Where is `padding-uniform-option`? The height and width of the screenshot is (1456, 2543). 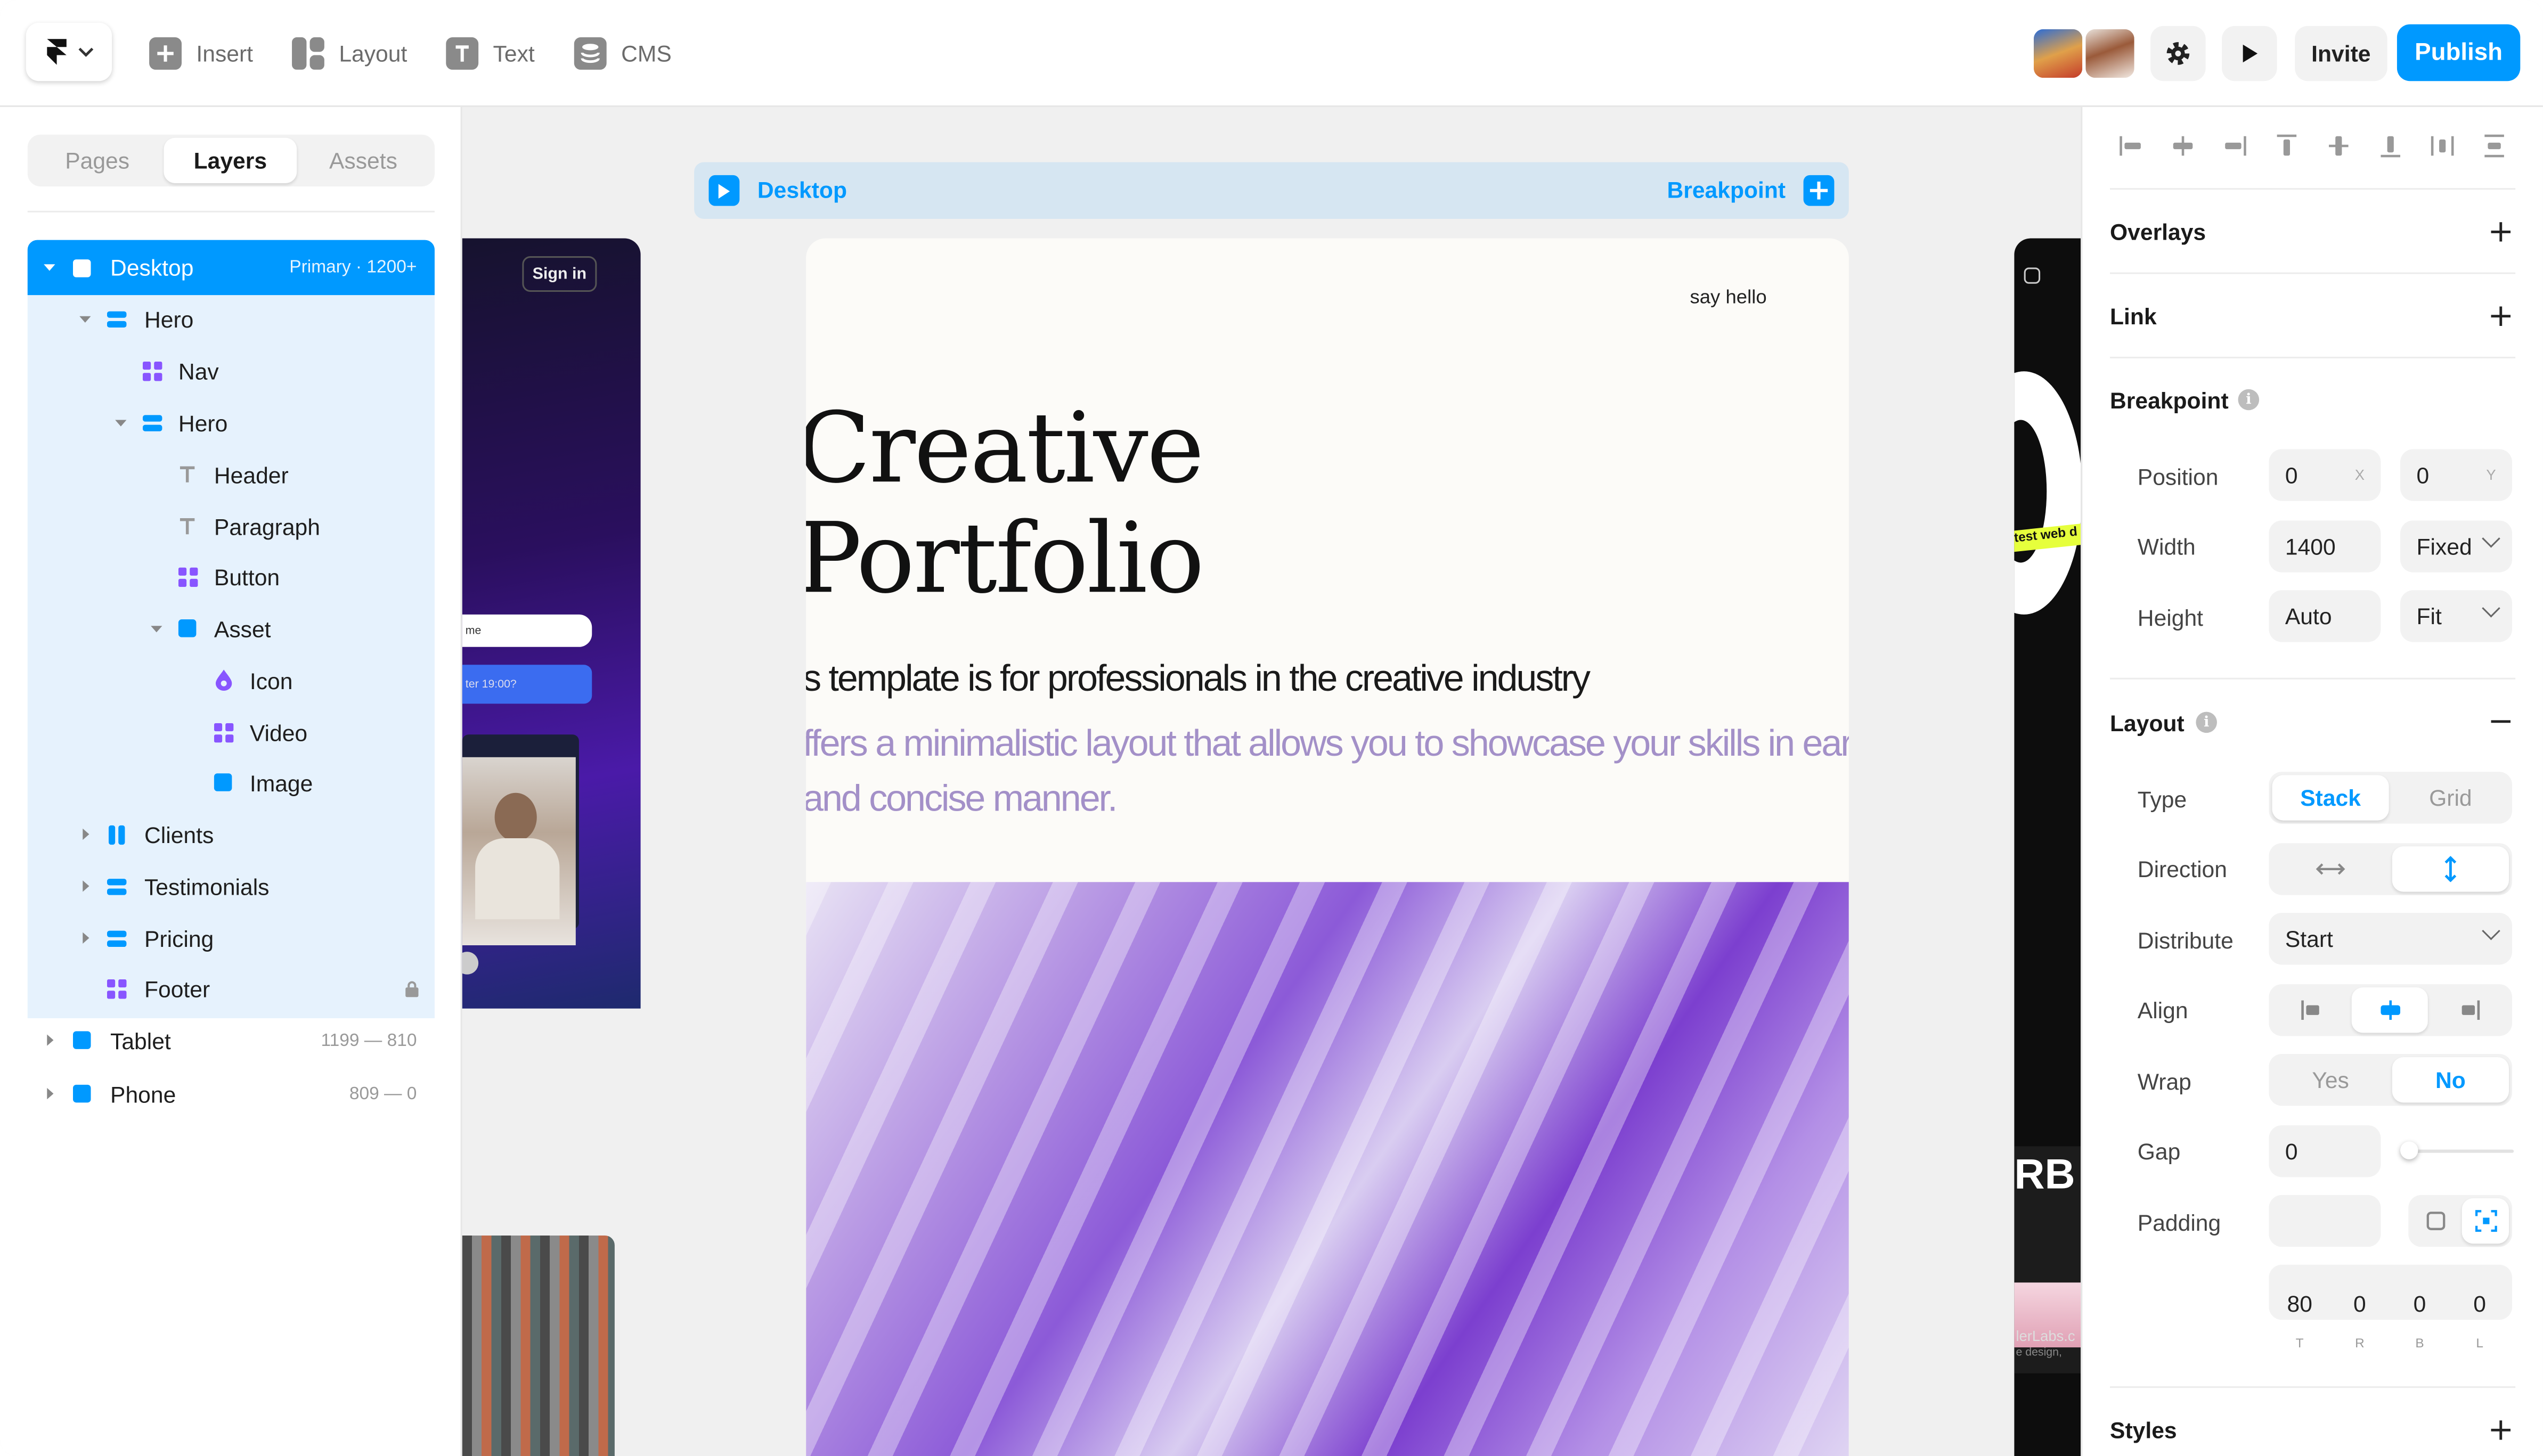
padding-uniform-option is located at coordinates (2434, 1221).